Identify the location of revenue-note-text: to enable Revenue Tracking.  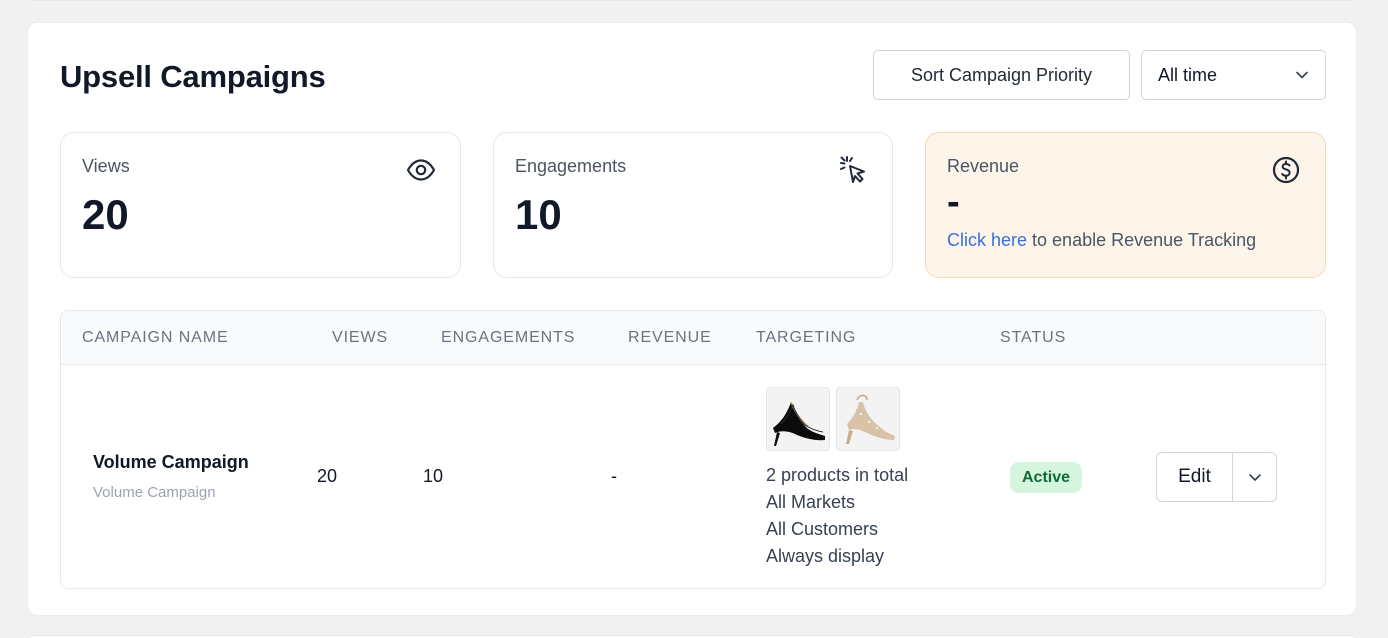
(1142, 240).